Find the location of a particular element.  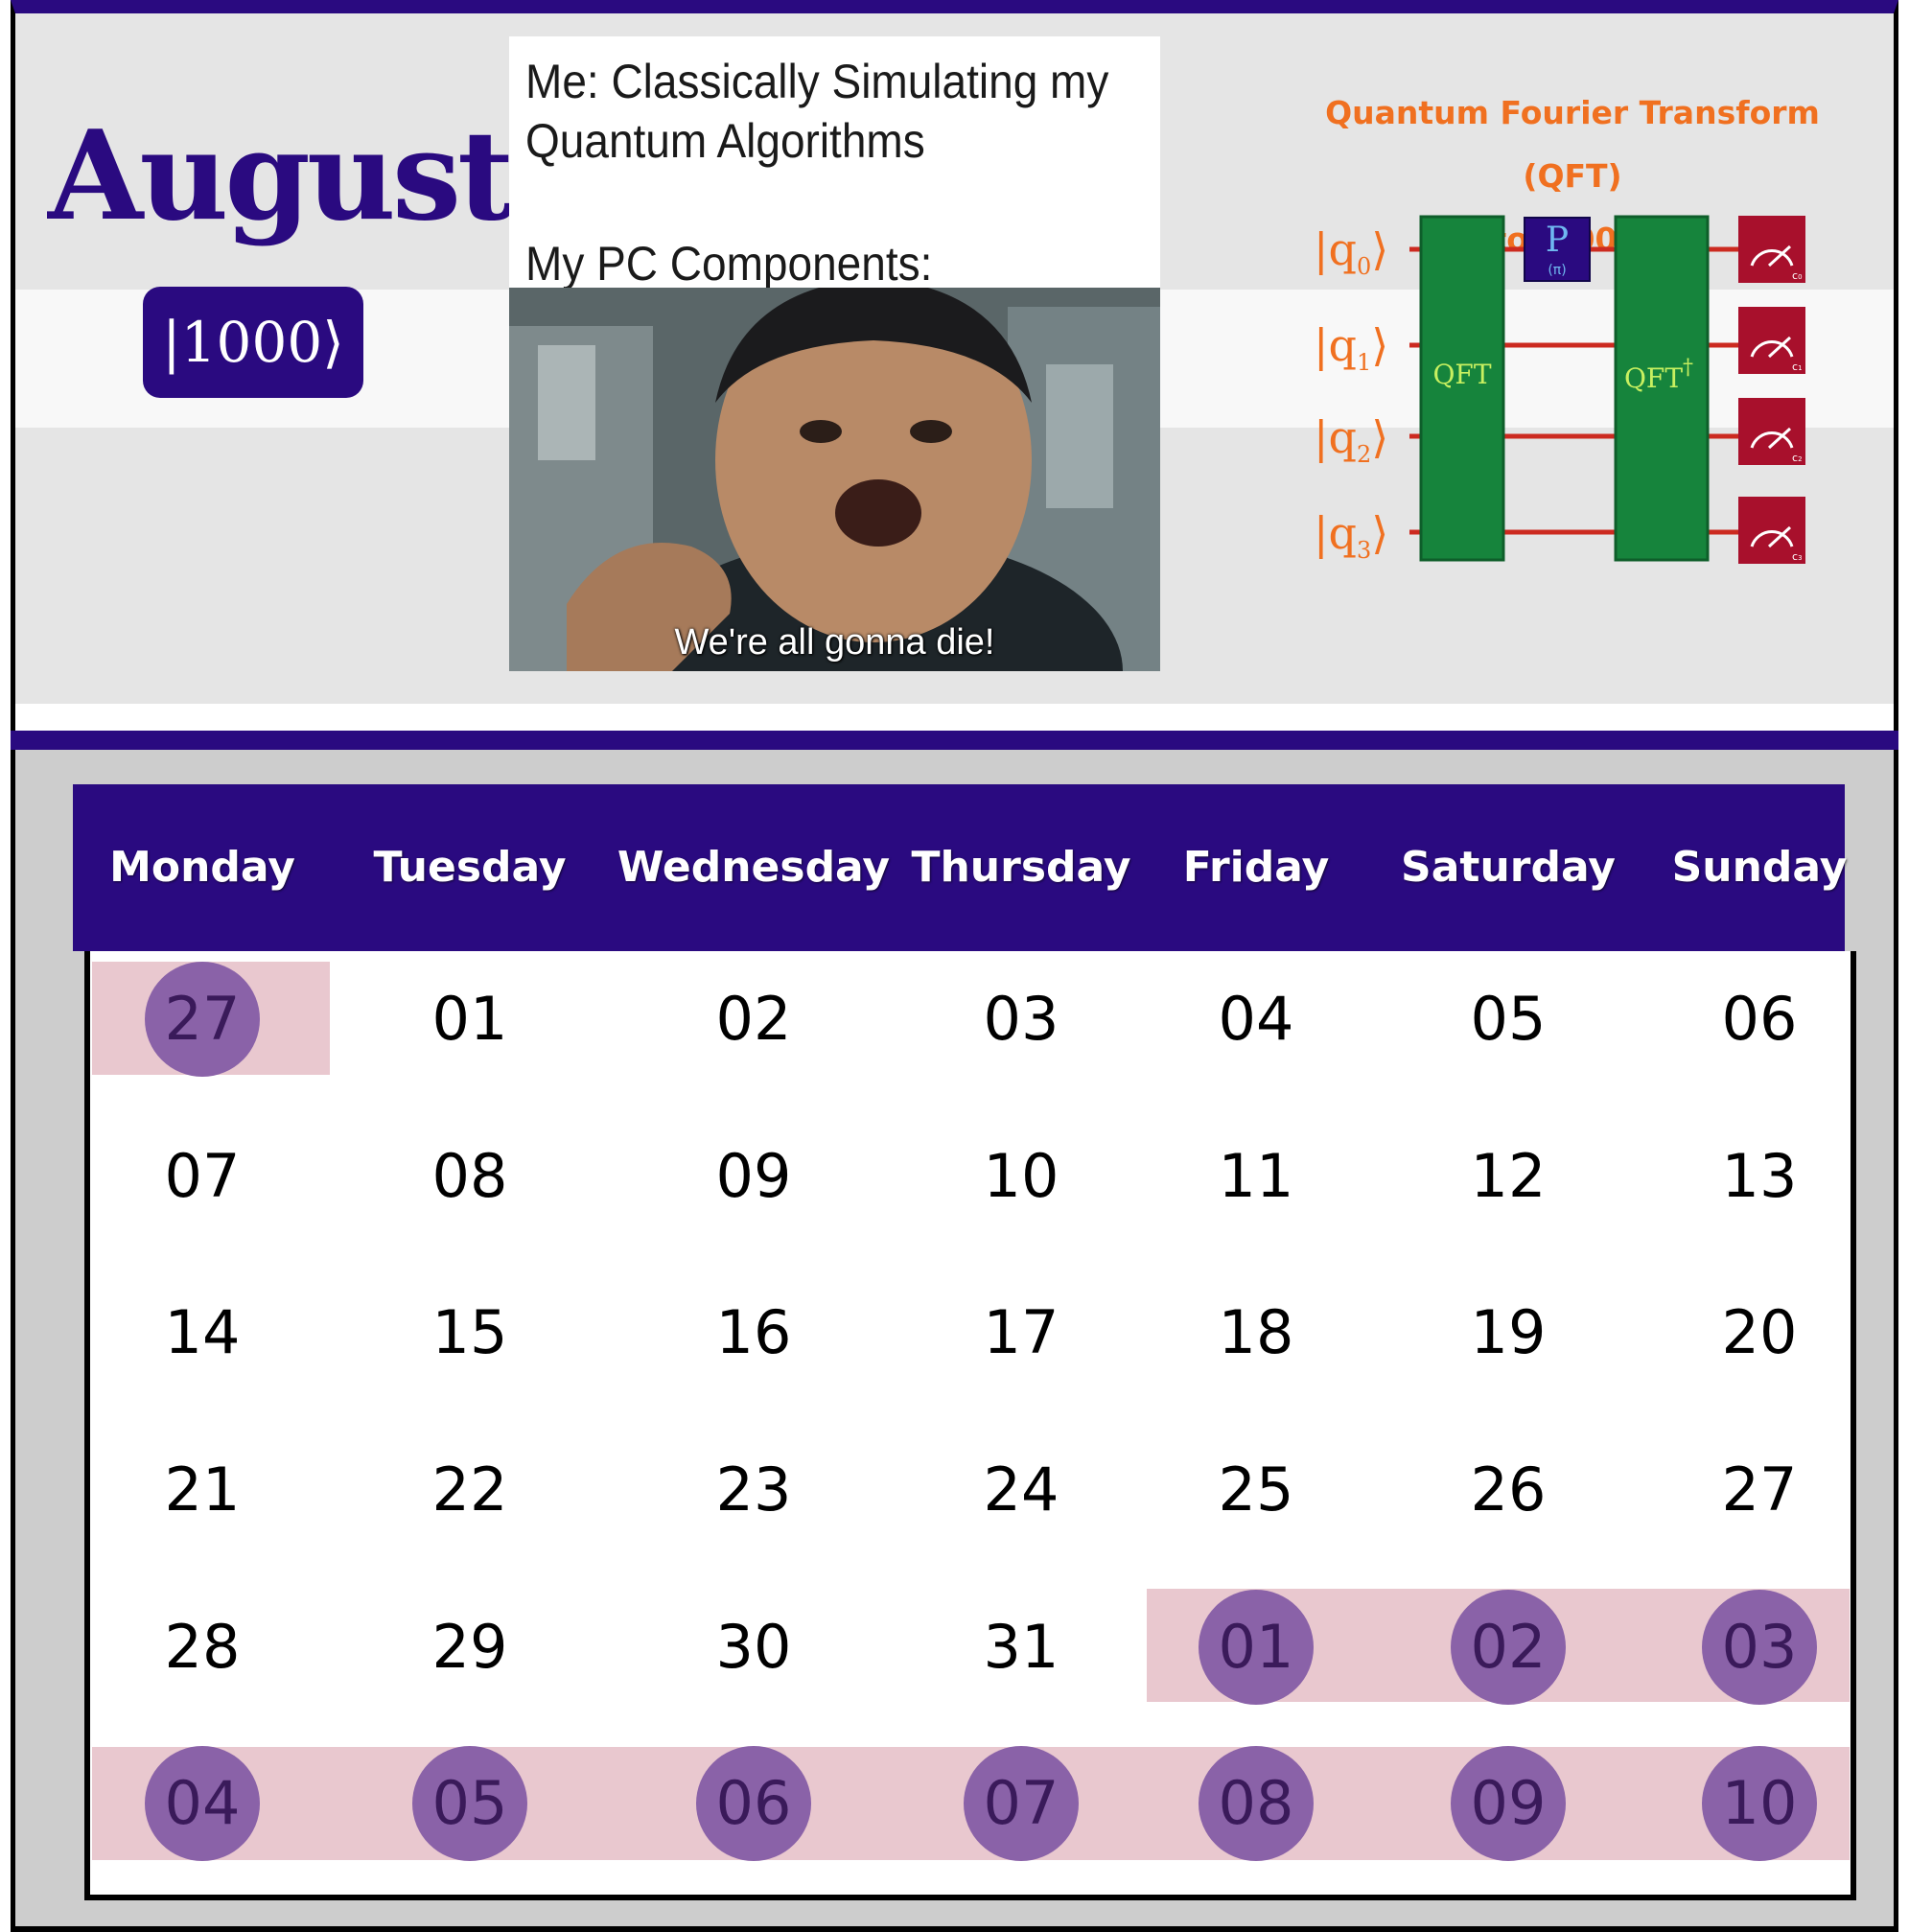

weekday-thursday: Thursday is located at coordinates (1021, 867).